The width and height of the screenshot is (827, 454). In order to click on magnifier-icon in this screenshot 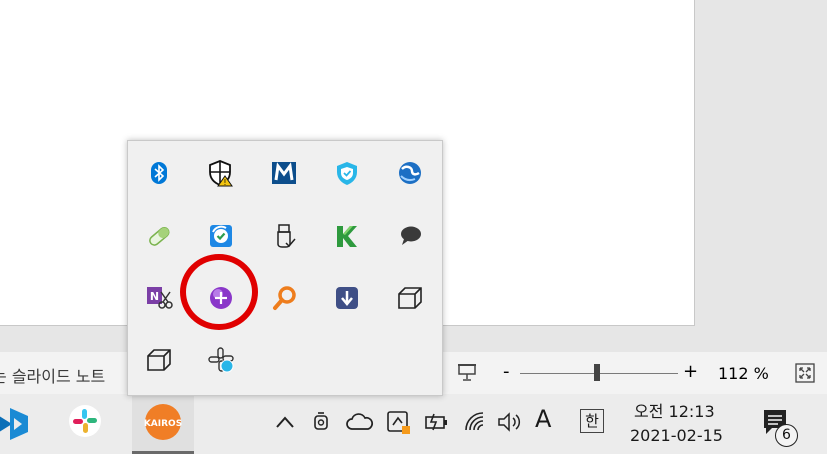, I will do `click(285, 298)`.